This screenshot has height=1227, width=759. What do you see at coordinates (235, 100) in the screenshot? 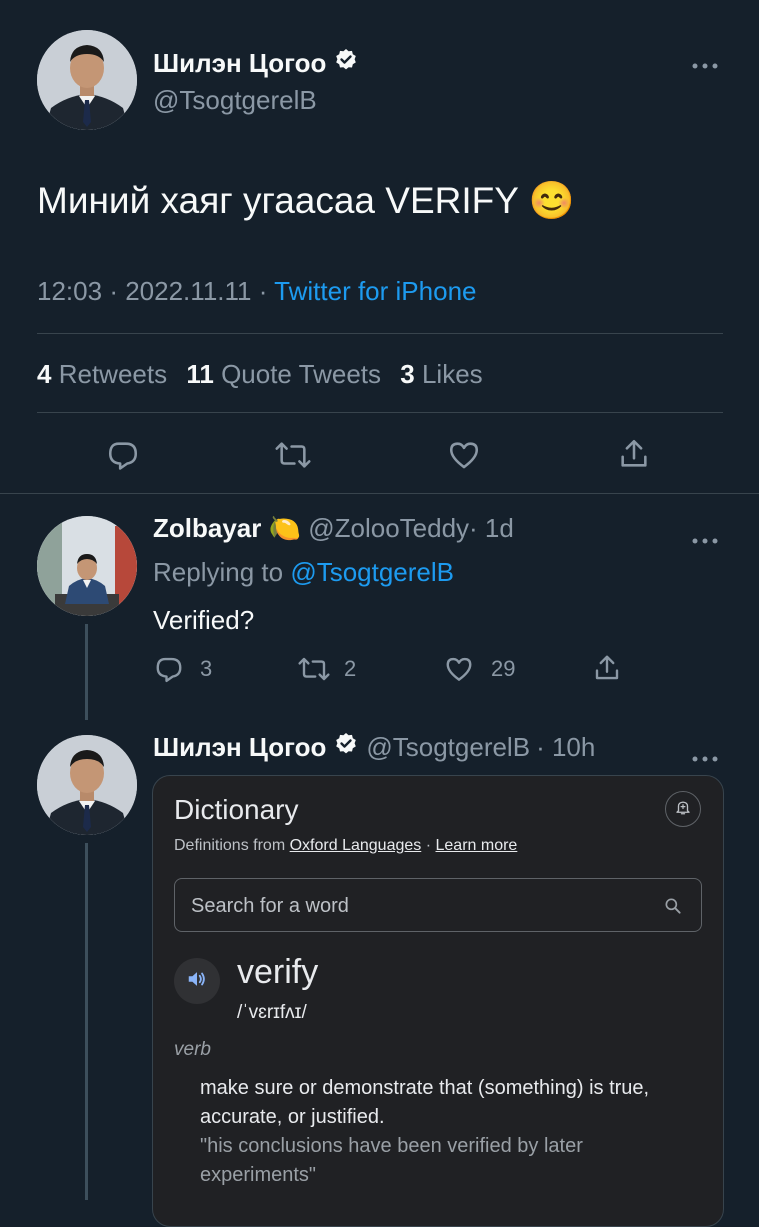
I see `author-handle: @TsogtgerelB` at bounding box center [235, 100].